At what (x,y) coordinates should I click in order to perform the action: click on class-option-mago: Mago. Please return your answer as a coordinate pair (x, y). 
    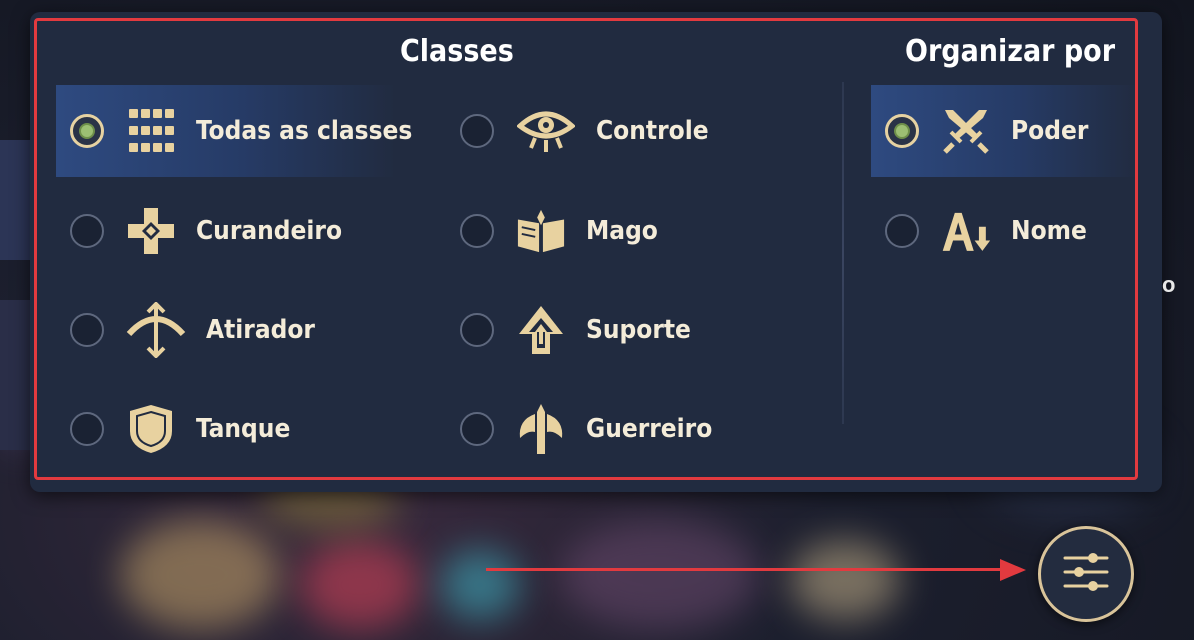
    Looking at the image, I should click on (636, 231).